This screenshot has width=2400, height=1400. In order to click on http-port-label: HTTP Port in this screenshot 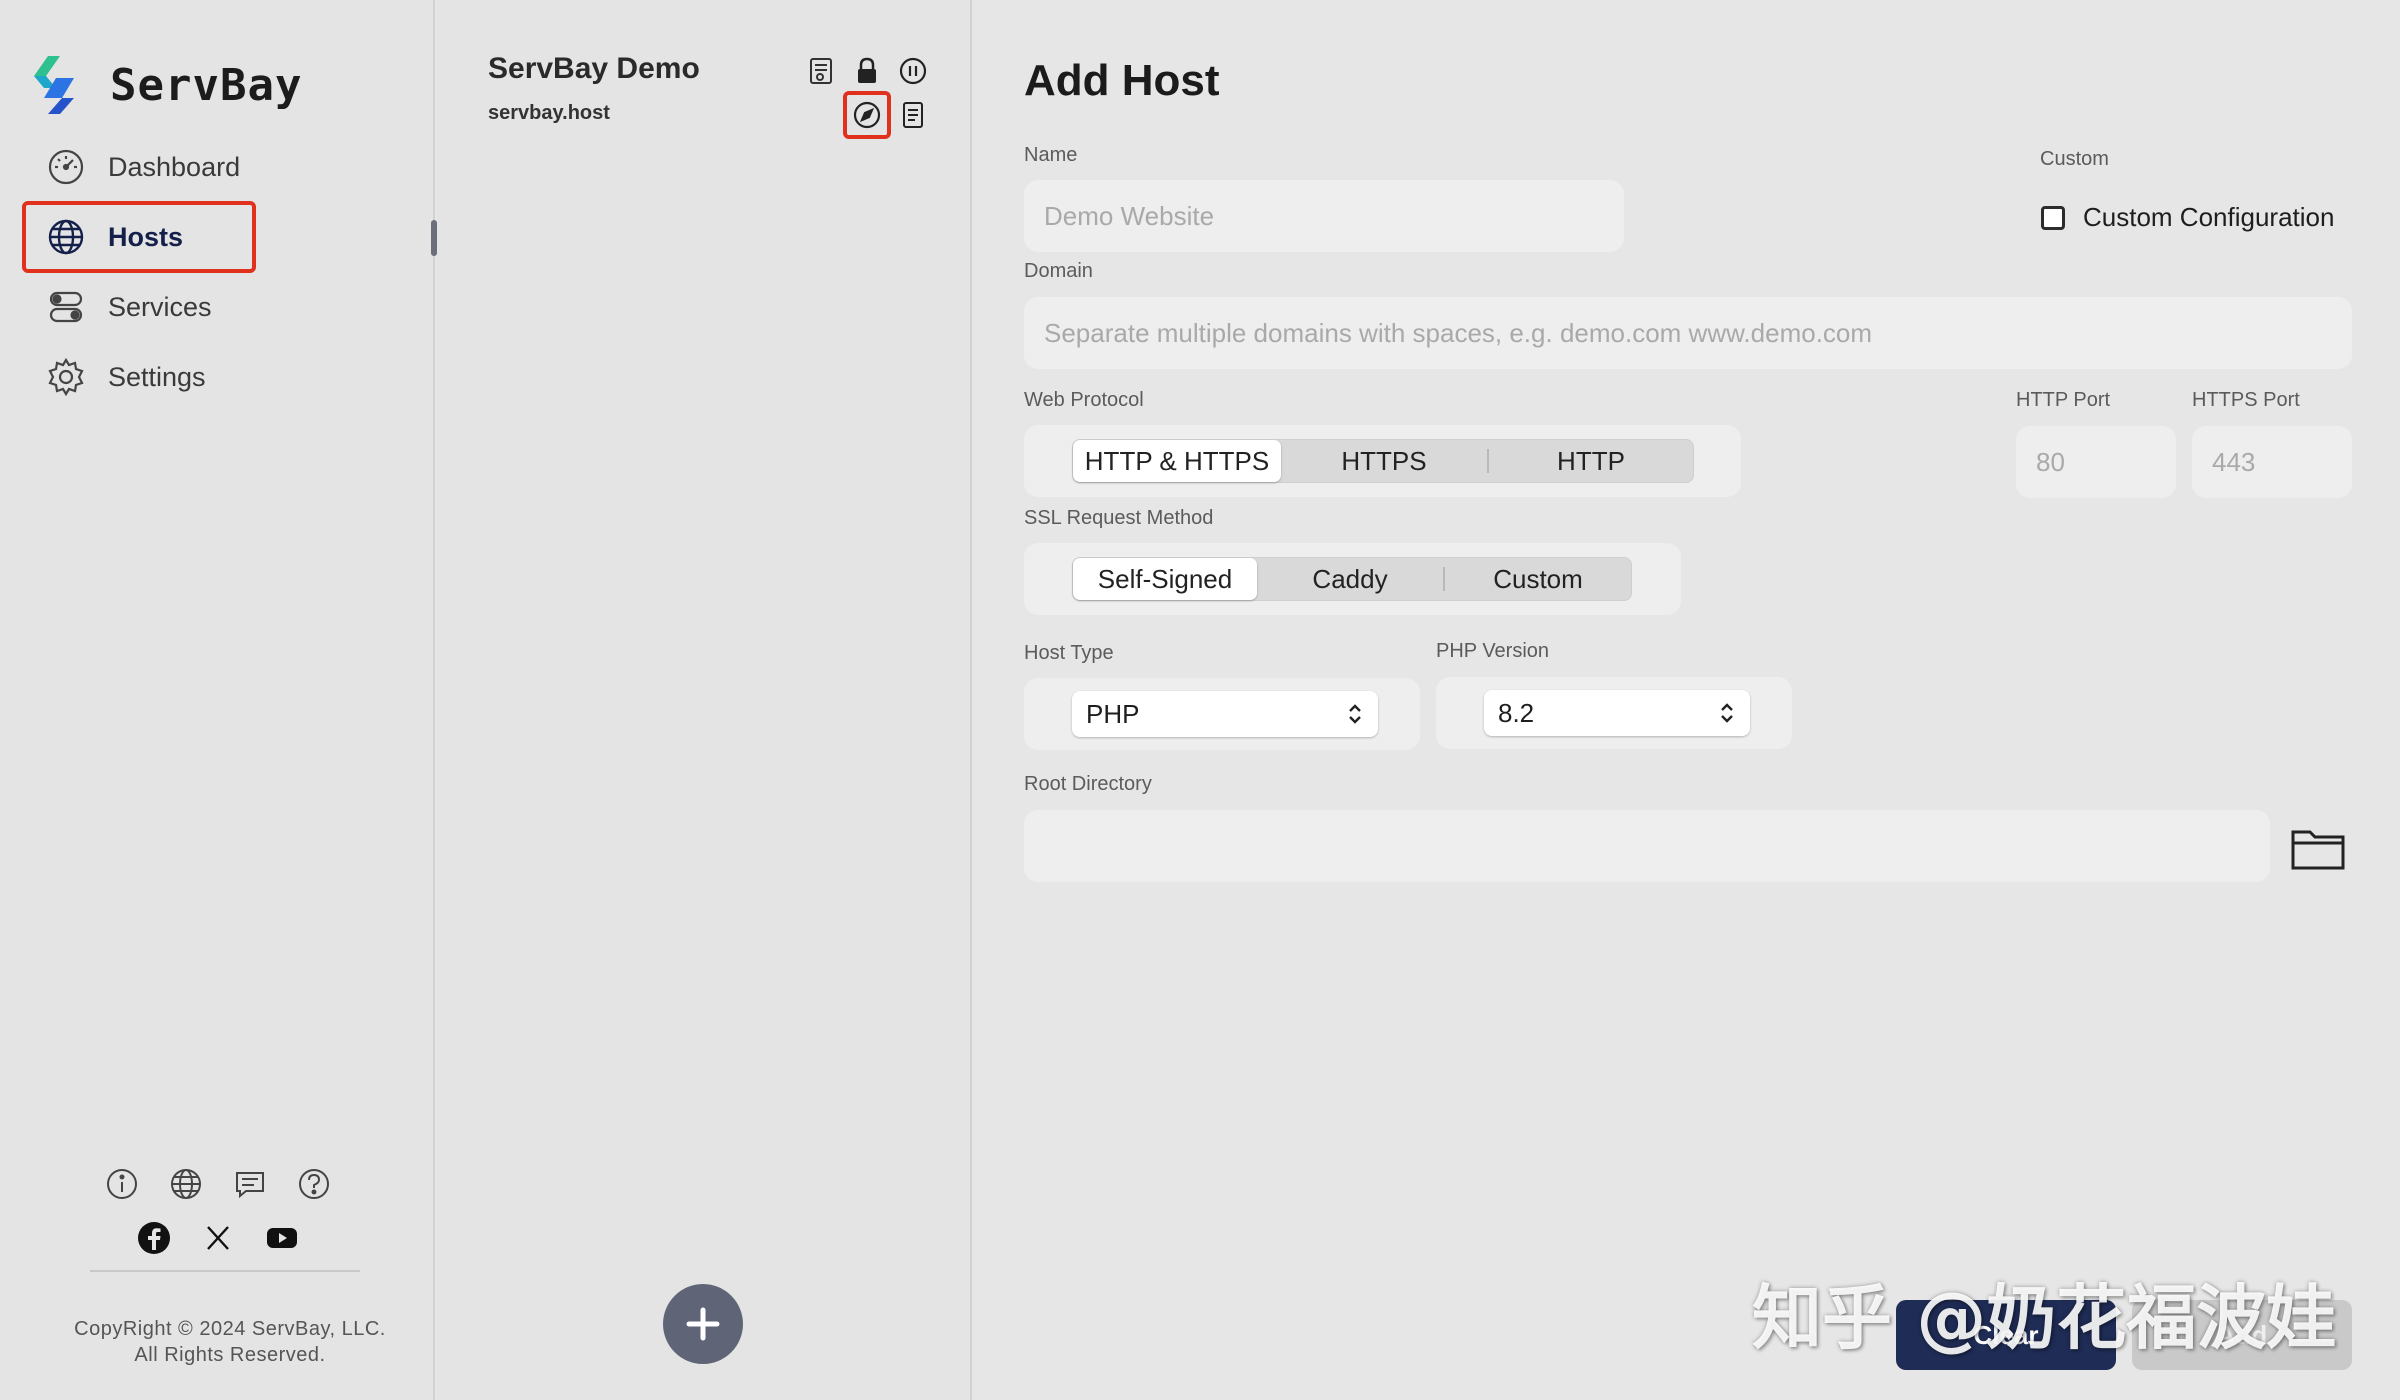, I will do `click(2063, 400)`.